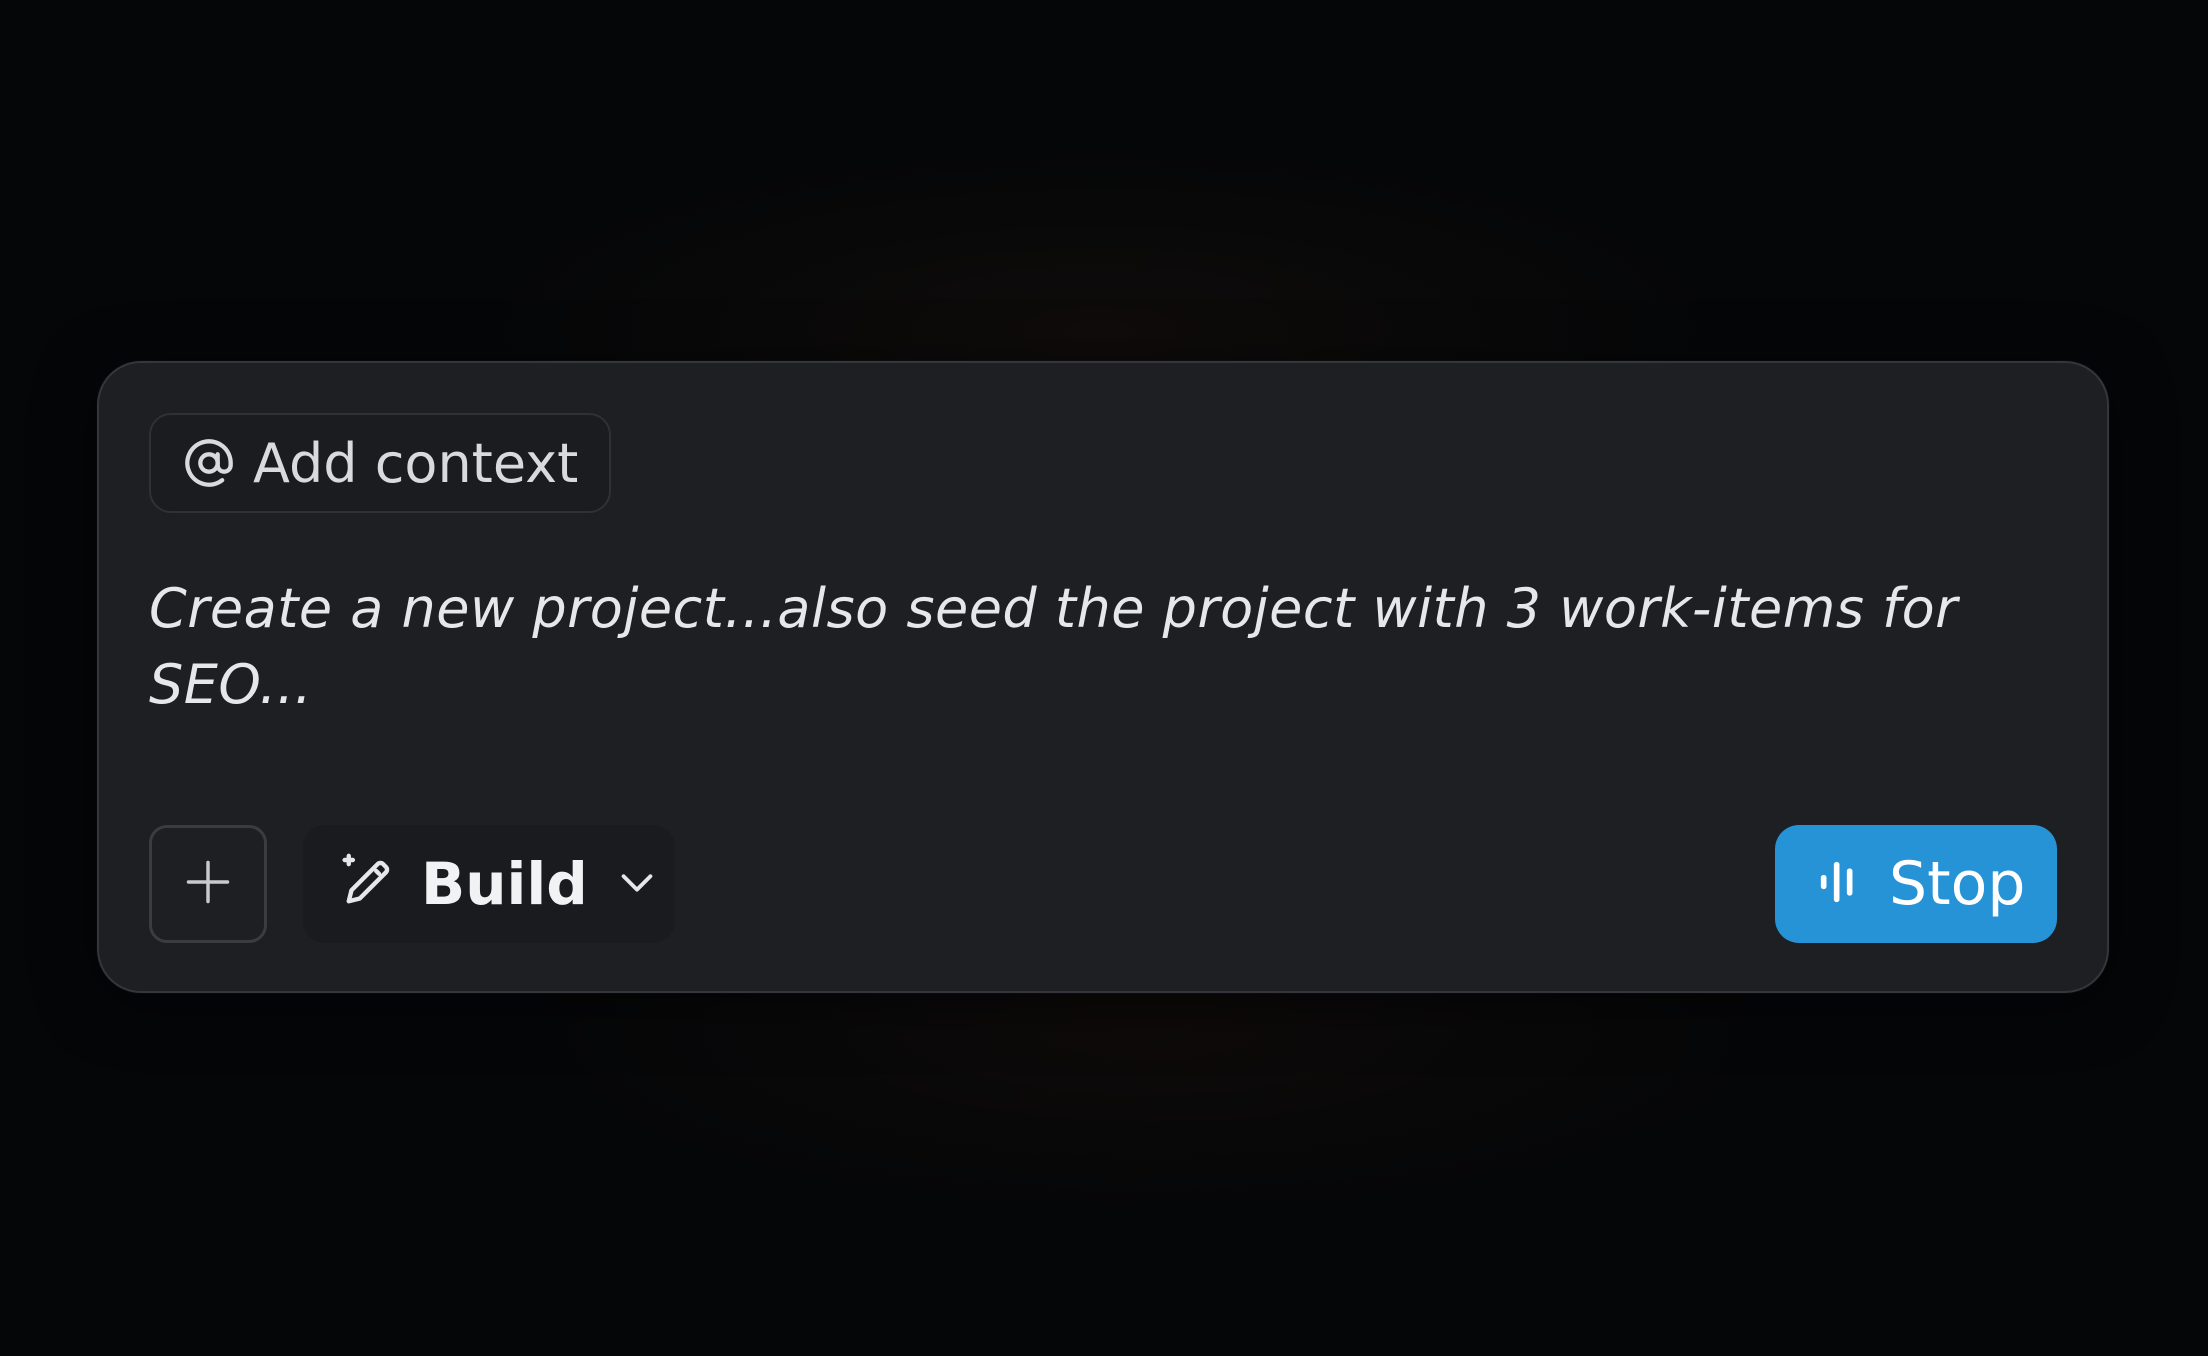 The width and height of the screenshot is (2208, 1356). Describe the element at coordinates (1841, 884) in the screenshot. I see `audio-wave-icon` at that location.